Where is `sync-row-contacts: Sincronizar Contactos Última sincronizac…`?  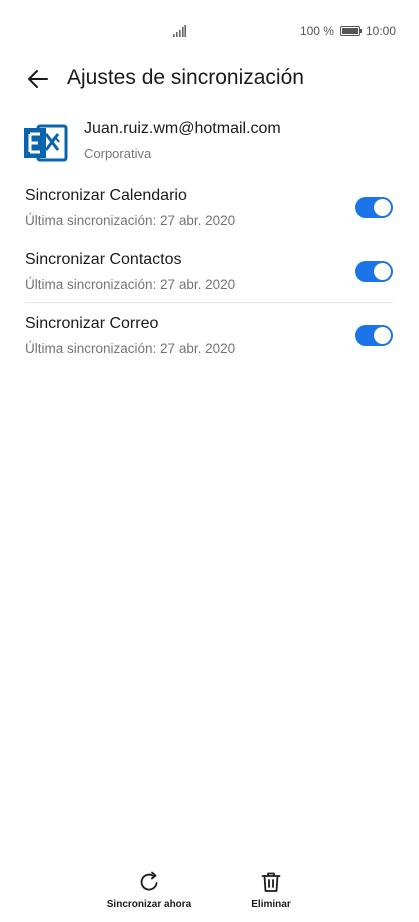 sync-row-contacts: Sincronizar Contactos Última sincronizac… is located at coordinates (209, 280).